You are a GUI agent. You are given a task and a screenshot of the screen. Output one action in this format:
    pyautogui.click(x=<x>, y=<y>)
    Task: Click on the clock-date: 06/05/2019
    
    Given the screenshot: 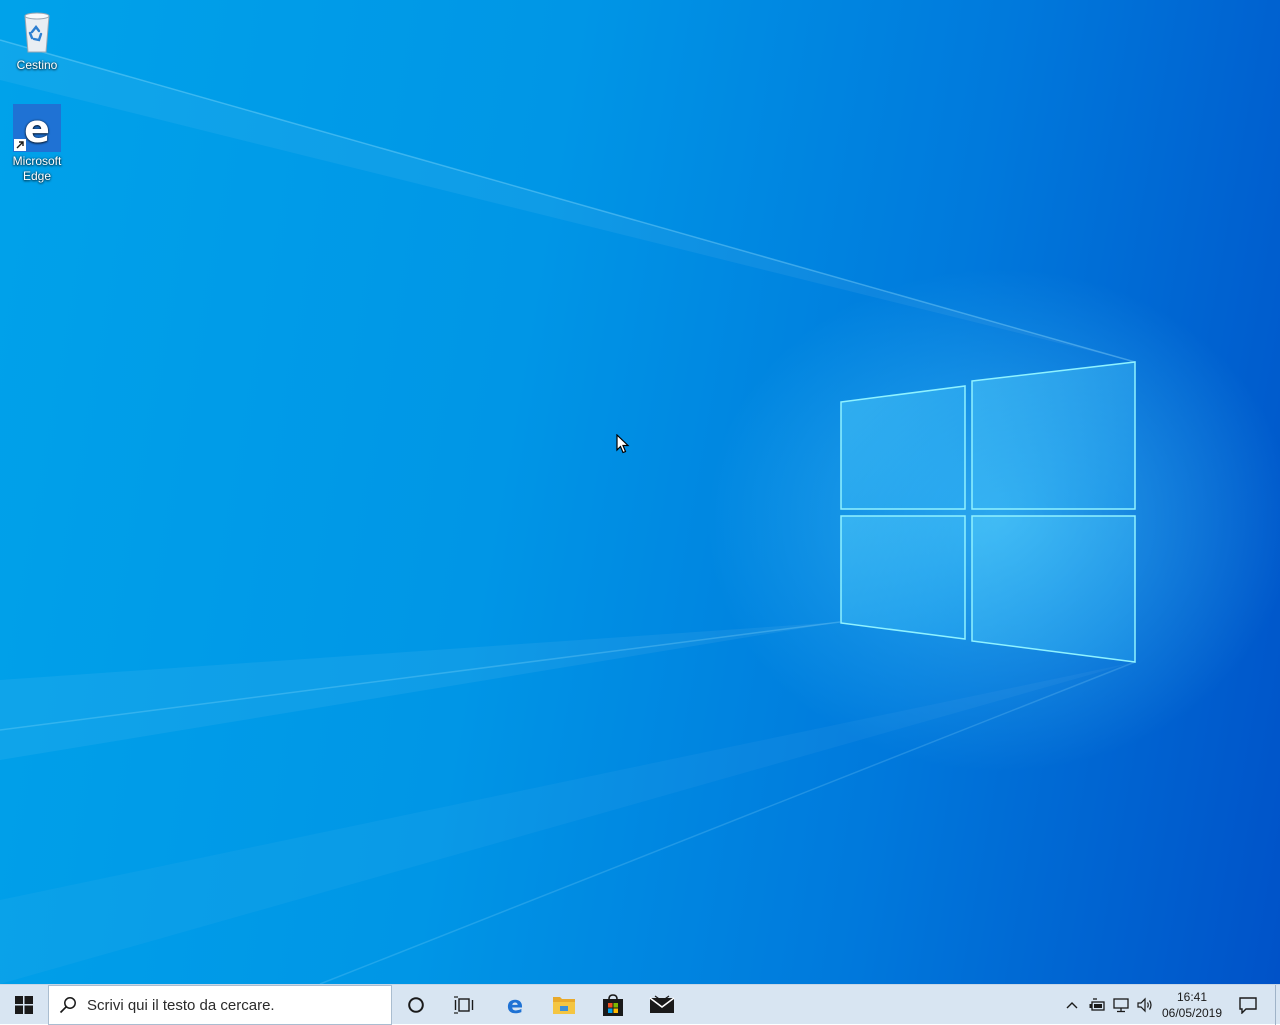 What is the action you would take?
    pyautogui.click(x=1192, y=1013)
    